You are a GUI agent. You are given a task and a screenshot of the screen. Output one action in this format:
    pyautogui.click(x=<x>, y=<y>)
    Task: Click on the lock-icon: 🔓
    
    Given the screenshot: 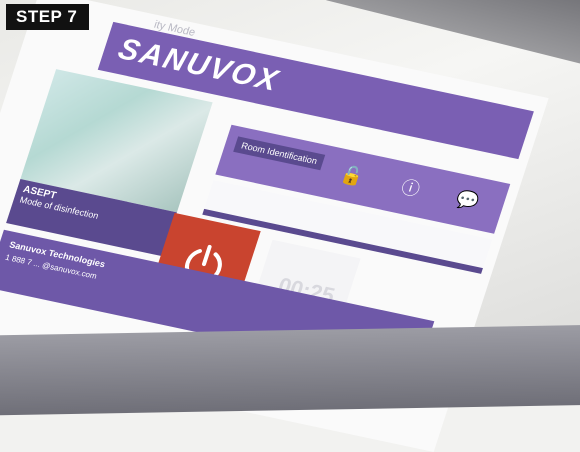 What is the action you would take?
    pyautogui.click(x=352, y=176)
    